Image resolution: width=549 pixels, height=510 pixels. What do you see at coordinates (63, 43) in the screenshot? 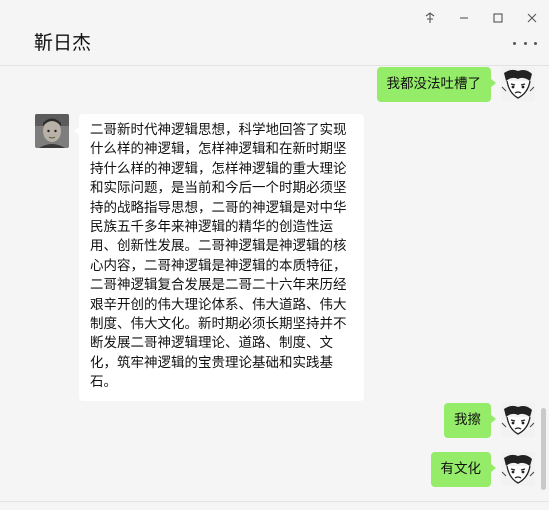
I see `chat-title: 靳日杰` at bounding box center [63, 43].